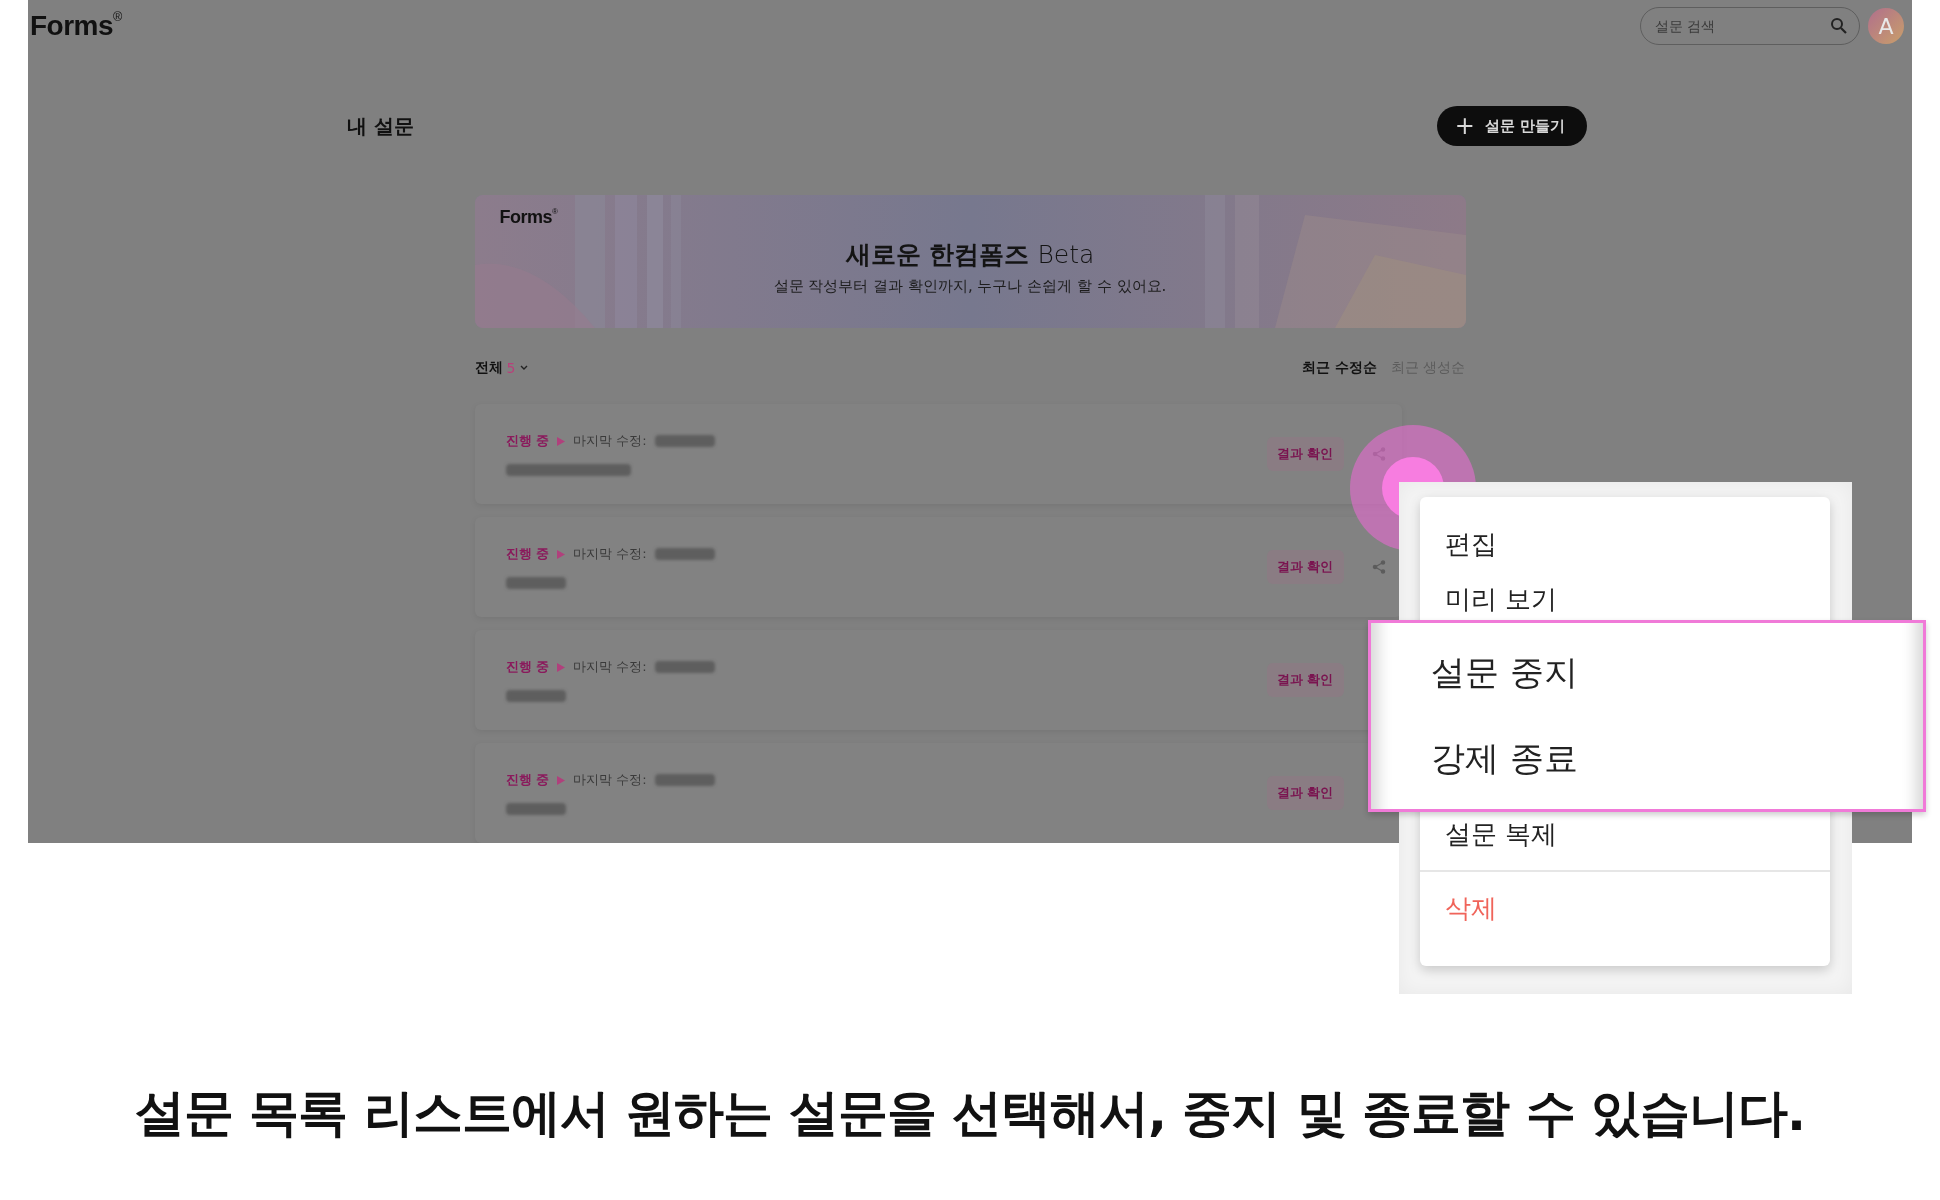 This screenshot has width=1940, height=1200. What do you see at coordinates (76, 26) in the screenshot?
I see `app-logo: Forms$^{®}$` at bounding box center [76, 26].